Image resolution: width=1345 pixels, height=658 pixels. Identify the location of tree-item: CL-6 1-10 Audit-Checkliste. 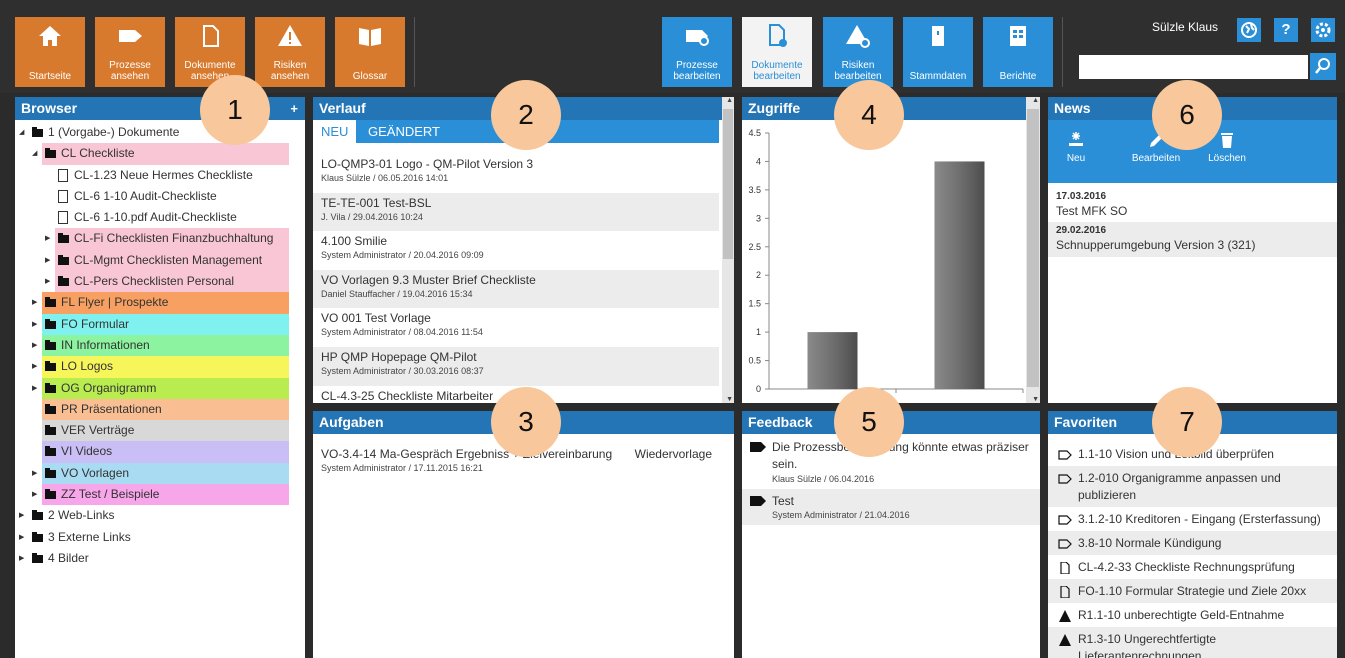
(160, 196).